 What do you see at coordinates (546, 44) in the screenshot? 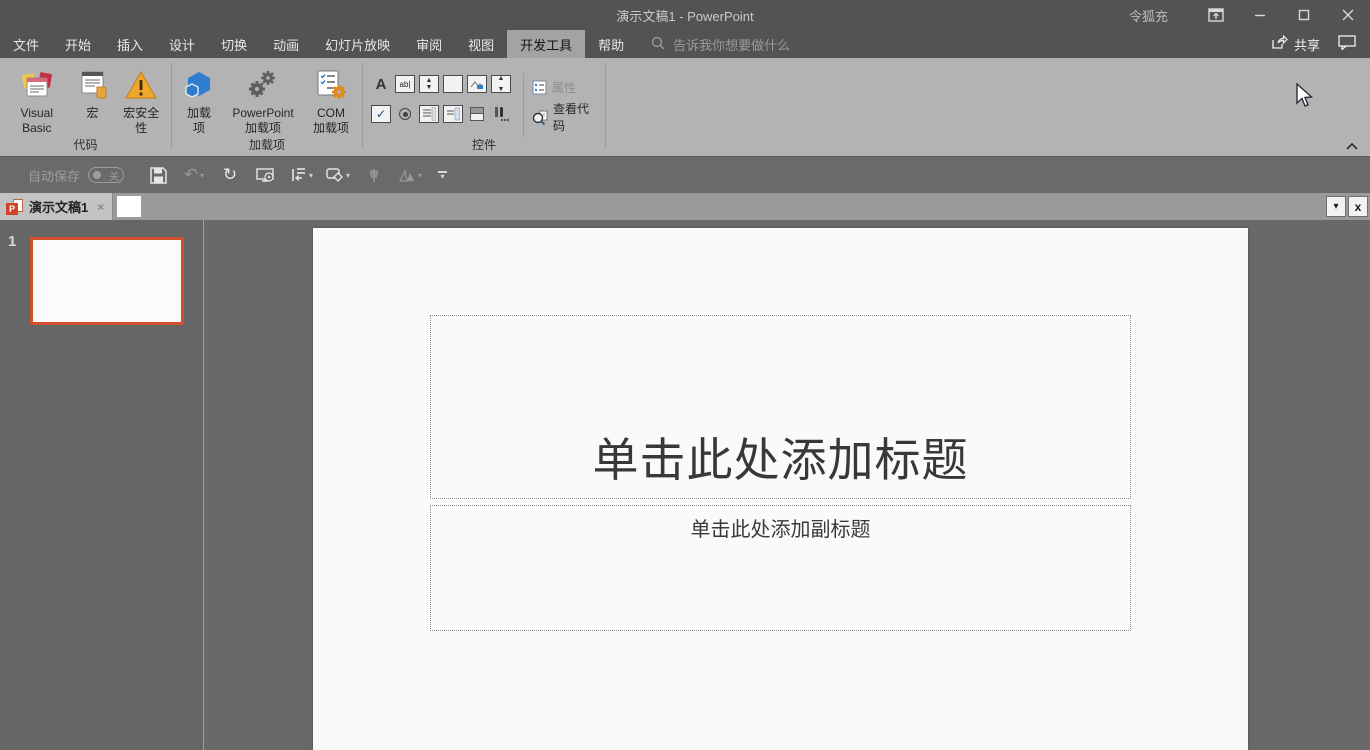
I see `tab-developer: 开发工具` at bounding box center [546, 44].